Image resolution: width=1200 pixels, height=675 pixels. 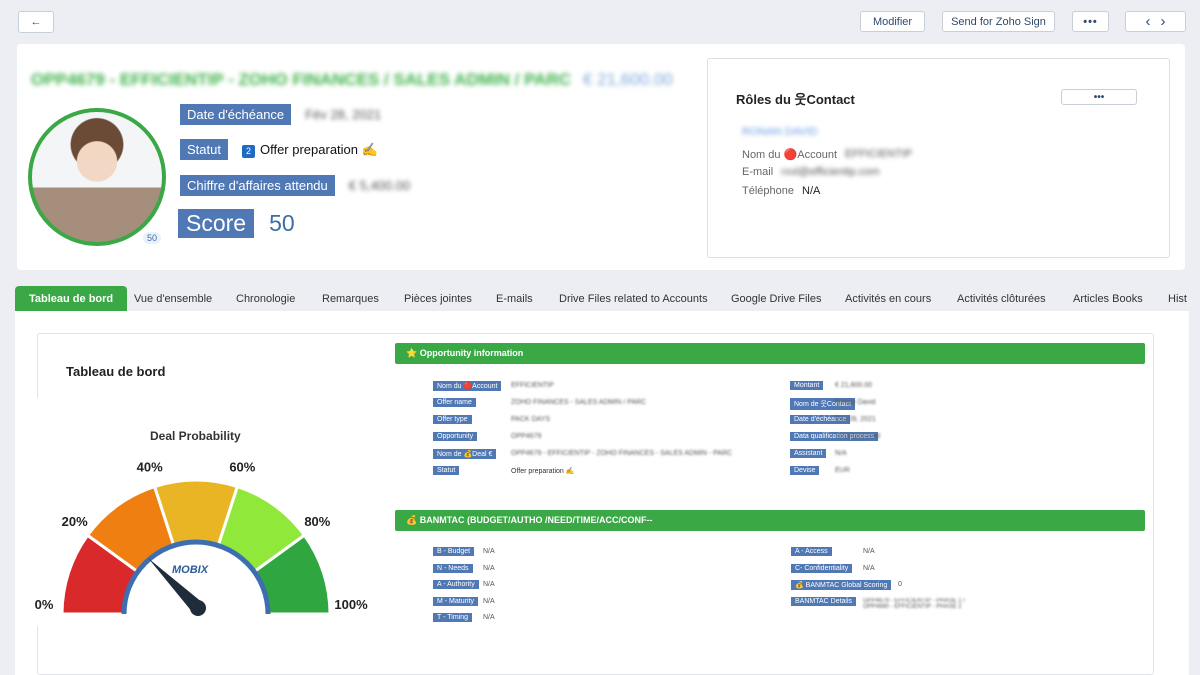 What do you see at coordinates (453, 568) in the screenshot?
I see `banmtac-left-field-label: N - Needs` at bounding box center [453, 568].